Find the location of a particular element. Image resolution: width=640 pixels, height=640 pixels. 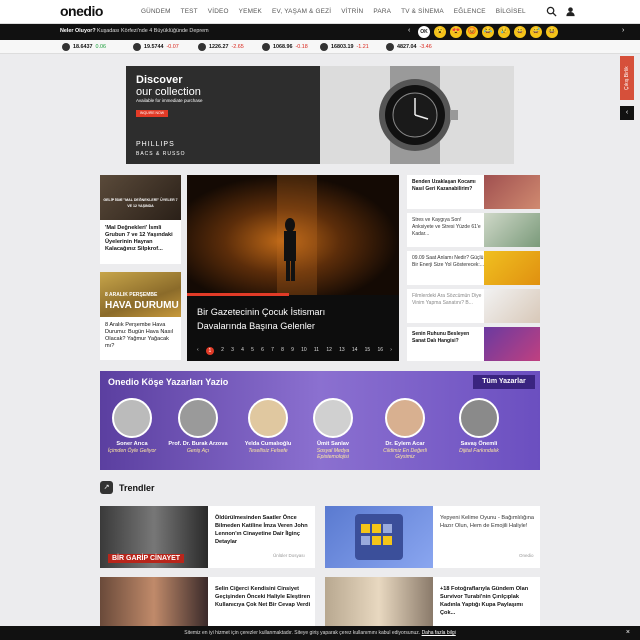

nav-item-para: PARA is located at coordinates (382, 11).